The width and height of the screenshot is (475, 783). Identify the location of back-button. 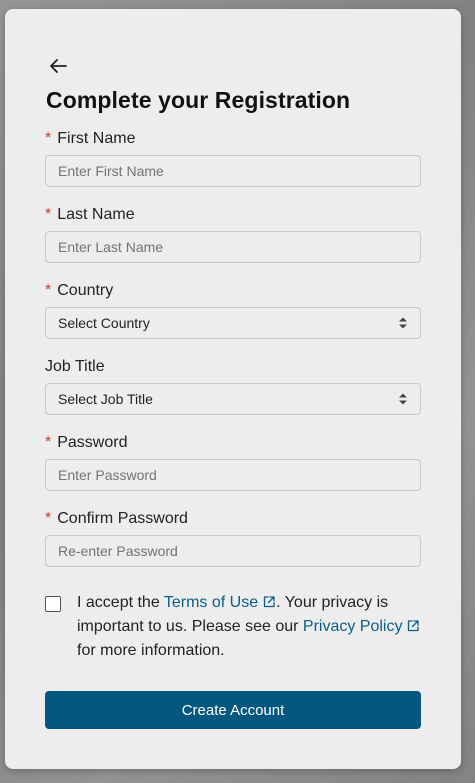
(58, 66).